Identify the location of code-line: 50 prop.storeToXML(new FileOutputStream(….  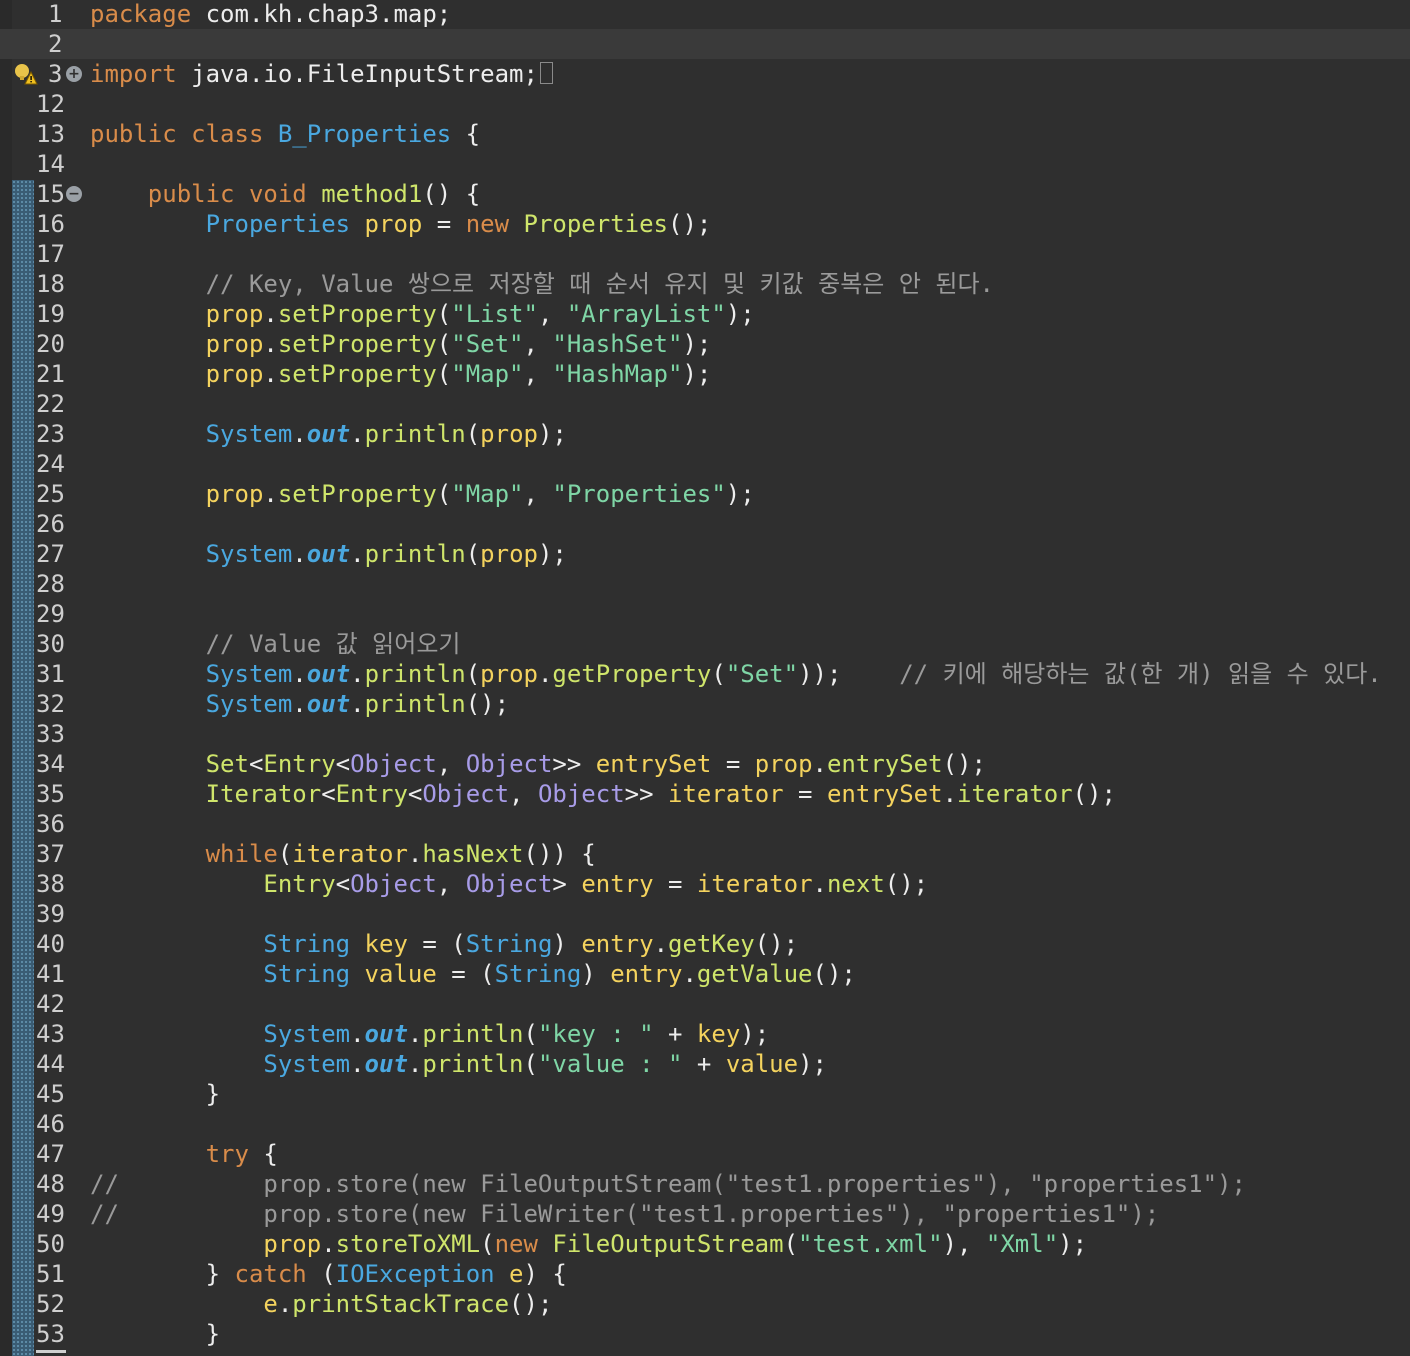
(705, 1244).